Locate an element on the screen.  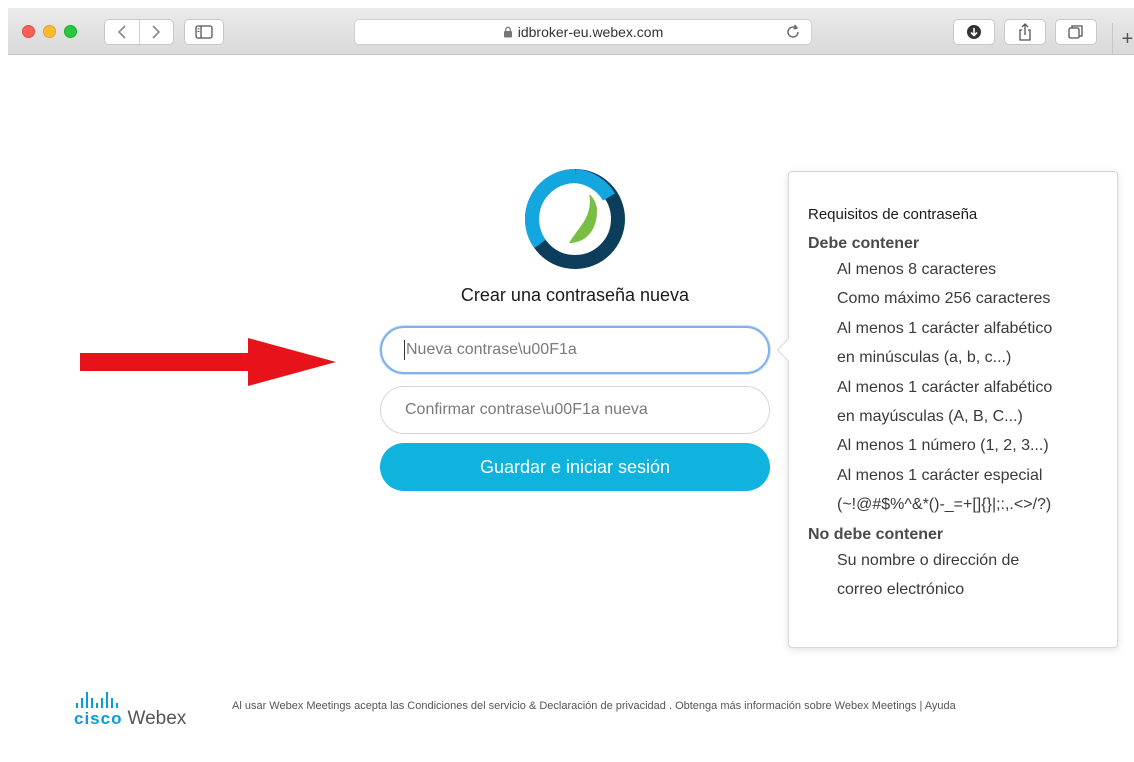
share-icon is located at coordinates (1025, 32).